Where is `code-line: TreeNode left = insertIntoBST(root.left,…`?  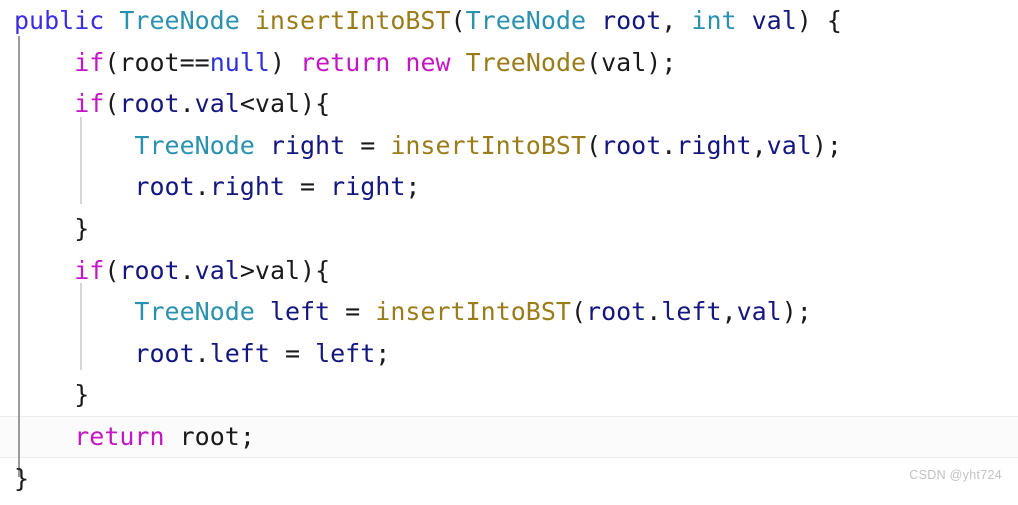 code-line: TreeNode left = insertIntoBST(root.left,… is located at coordinates (509, 312).